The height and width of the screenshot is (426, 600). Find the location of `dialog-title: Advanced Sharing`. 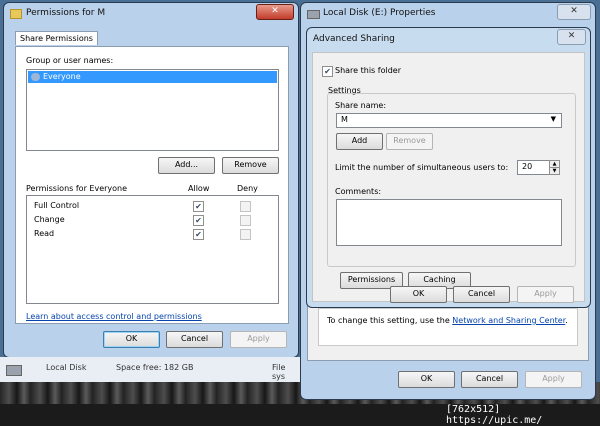

dialog-title: Advanced Sharing is located at coordinates (354, 39).